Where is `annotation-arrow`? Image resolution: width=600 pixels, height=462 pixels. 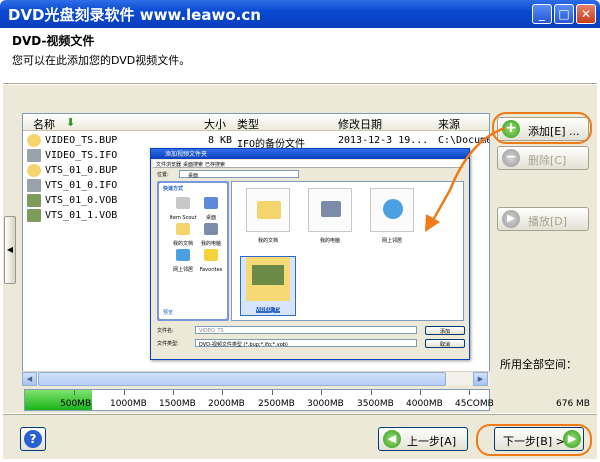
annotation-arrow is located at coordinates (465, 179).